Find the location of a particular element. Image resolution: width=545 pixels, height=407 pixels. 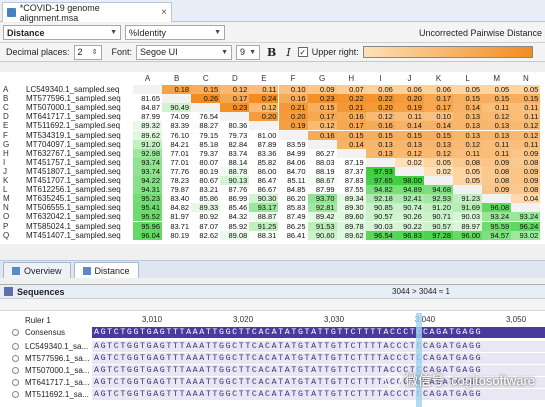

matrix-cell: 79.37 is located at coordinates (206, 153).